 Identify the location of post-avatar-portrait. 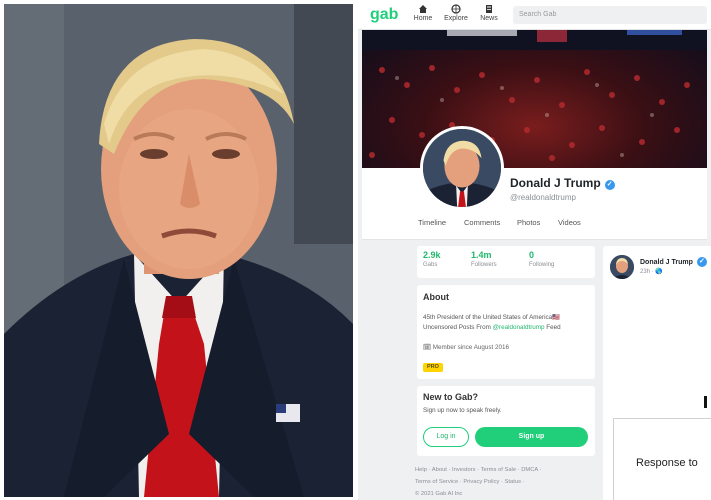
(622, 267).